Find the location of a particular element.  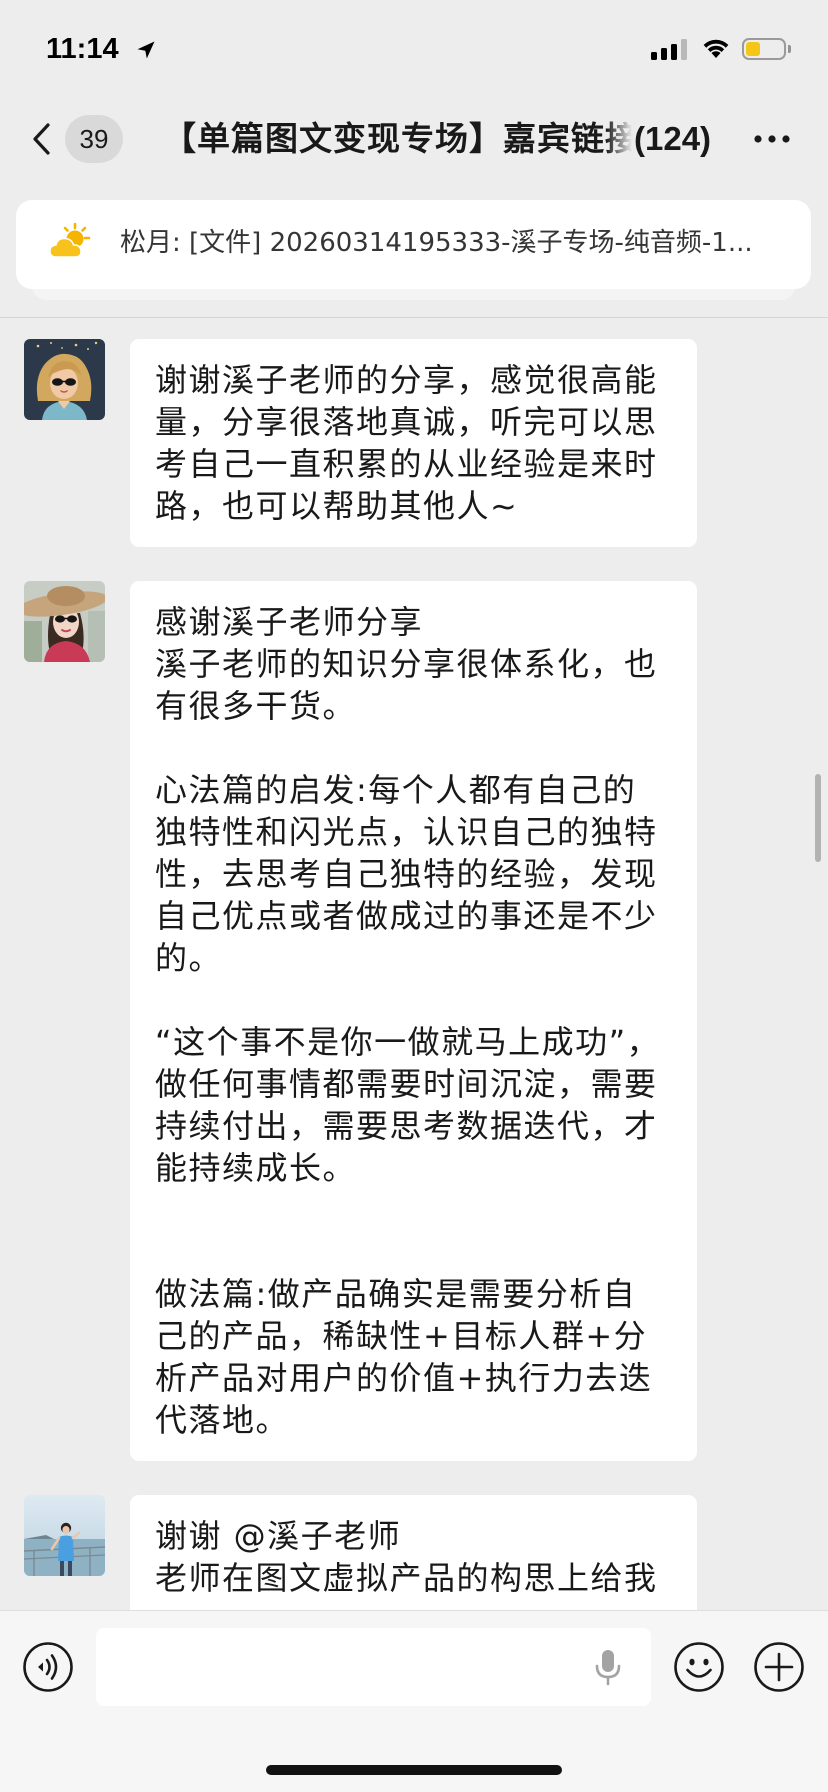

more-dots-icon is located at coordinates (772, 139).